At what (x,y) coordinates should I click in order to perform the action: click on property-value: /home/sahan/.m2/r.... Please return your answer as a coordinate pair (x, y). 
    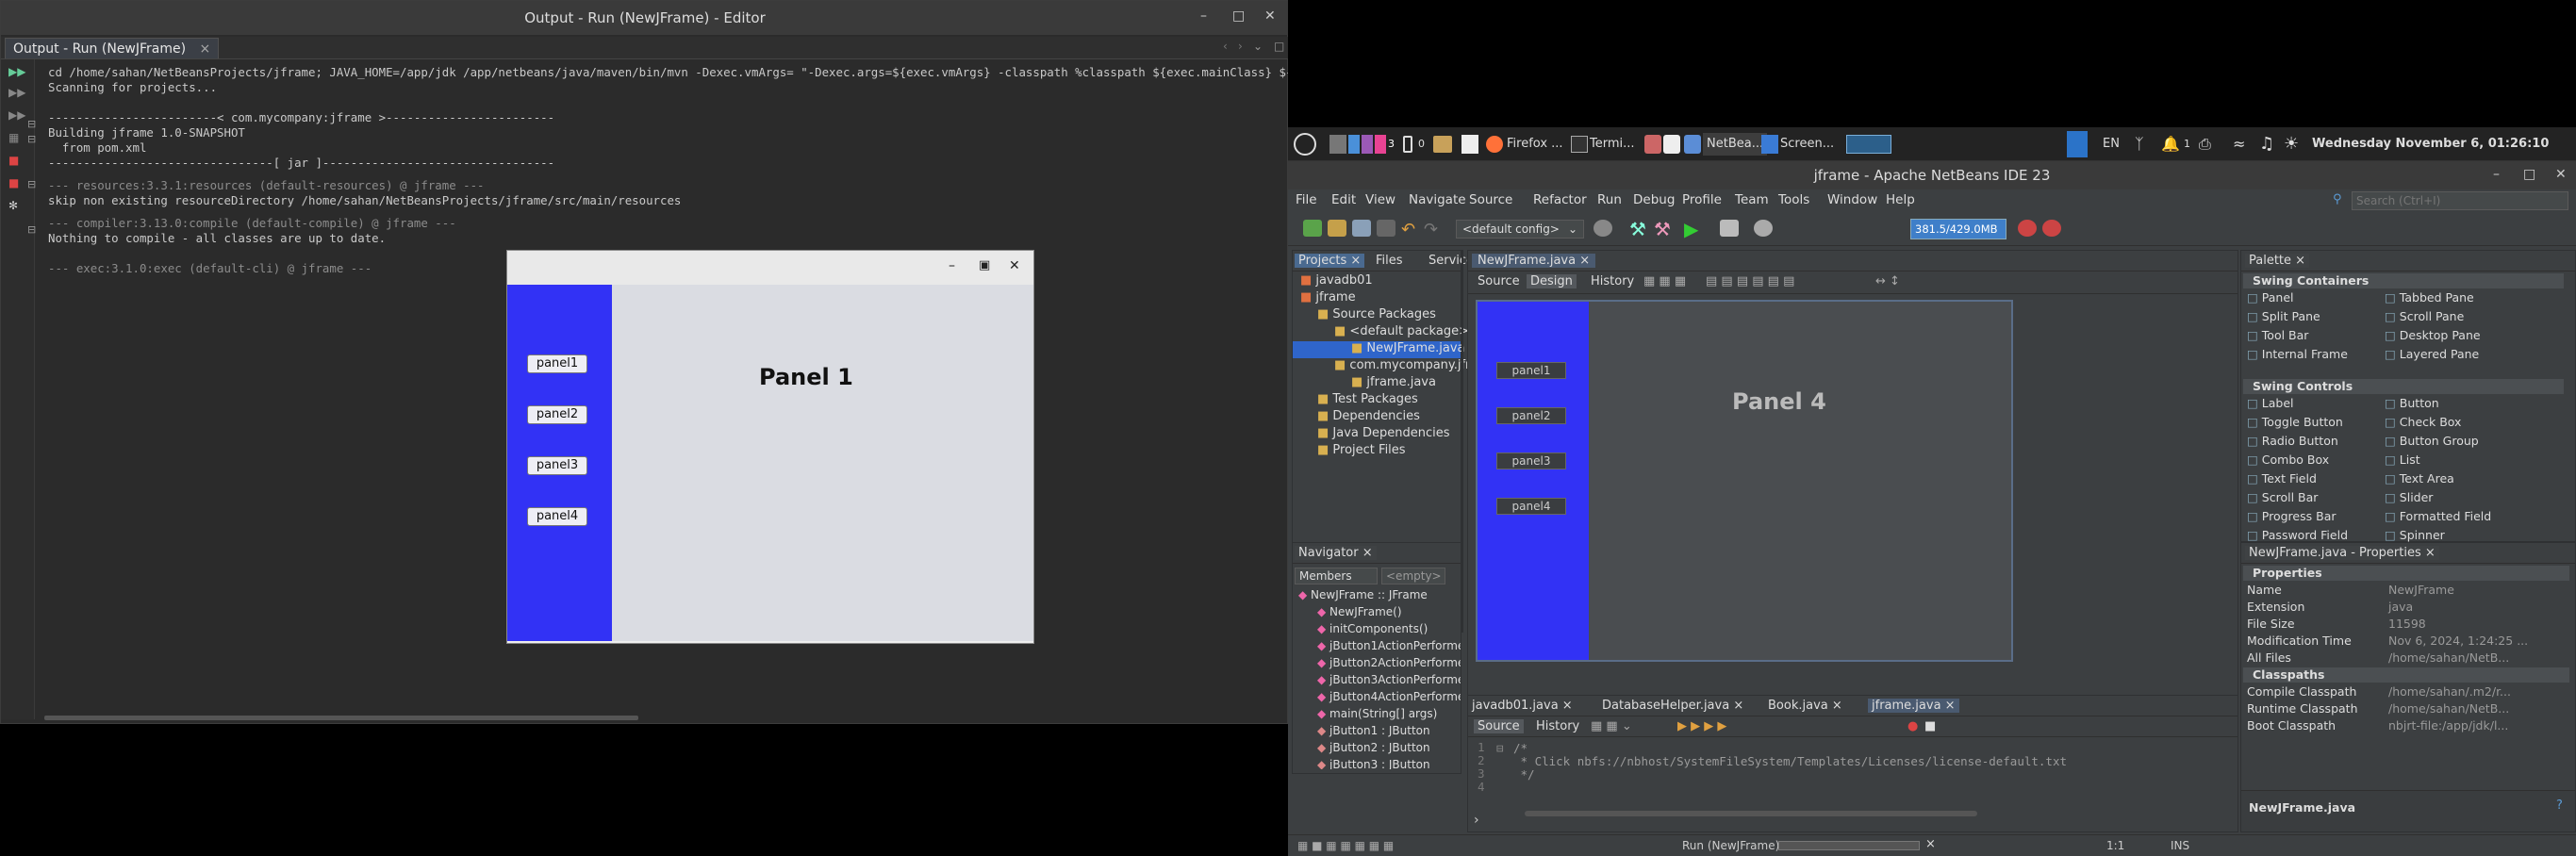
    Looking at the image, I should click on (2449, 692).